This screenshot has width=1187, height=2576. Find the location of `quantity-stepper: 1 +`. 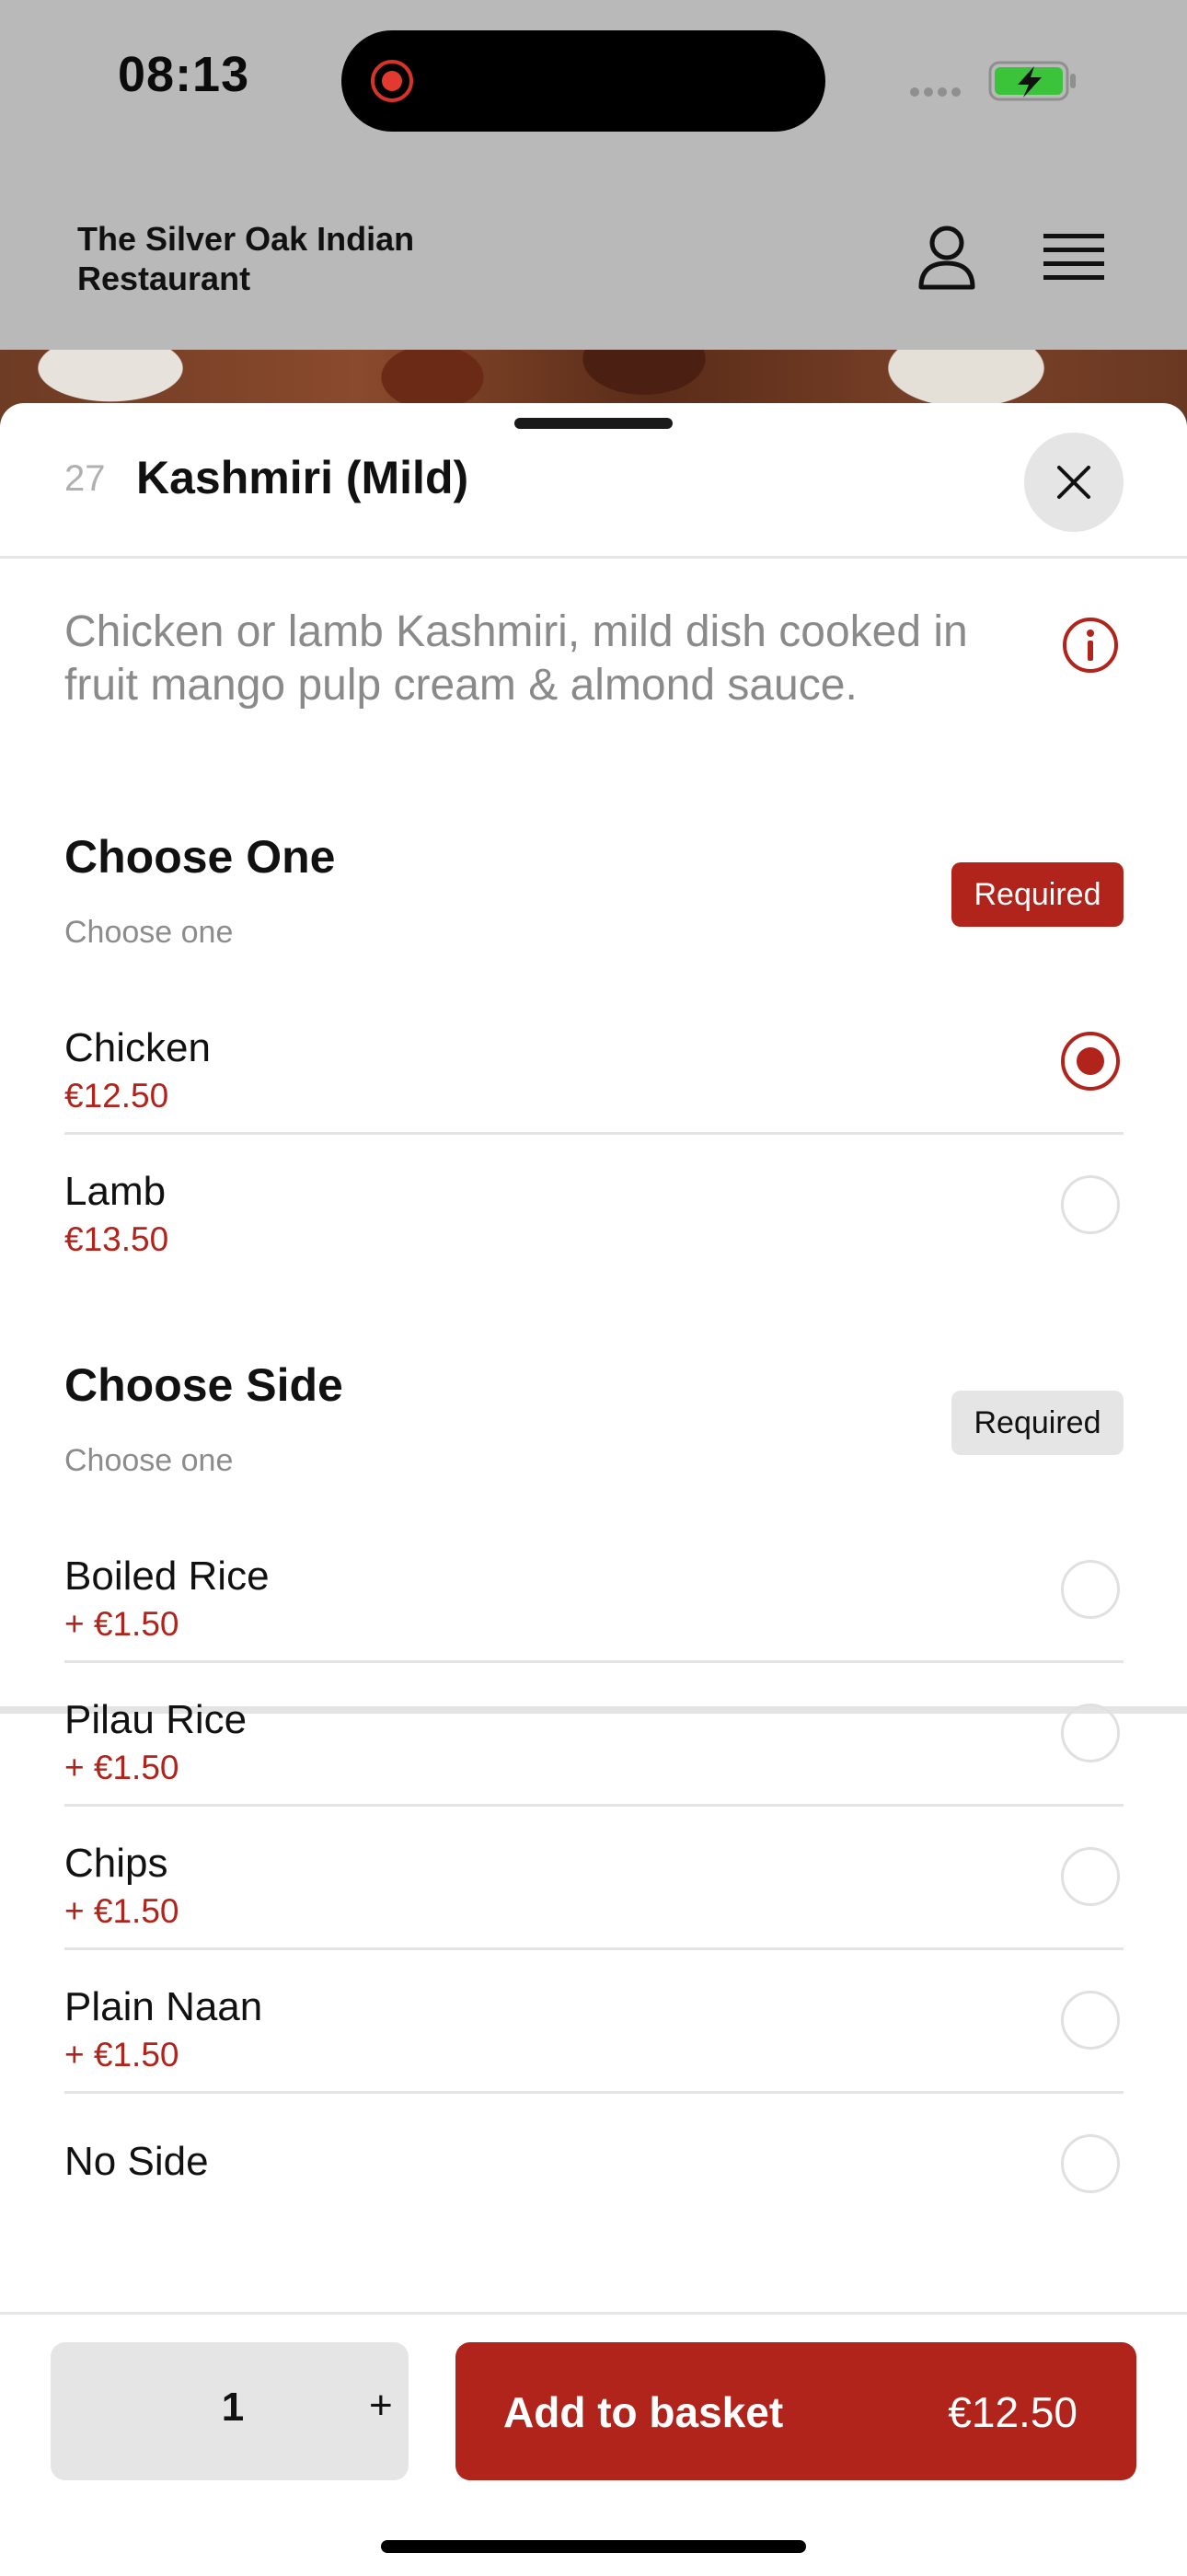

quantity-stepper: 1 + is located at coordinates (230, 2411).